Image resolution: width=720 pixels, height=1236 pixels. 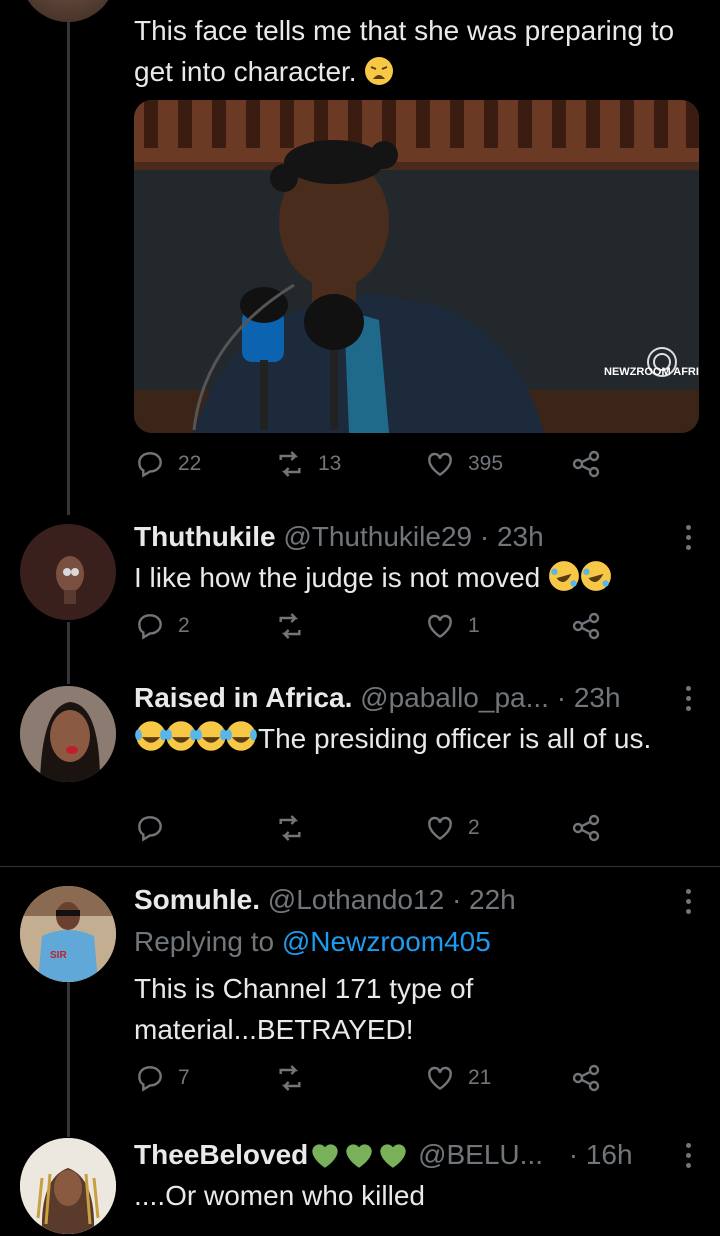 I want to click on display-name: Raised in Africa., so click(x=243, y=697).